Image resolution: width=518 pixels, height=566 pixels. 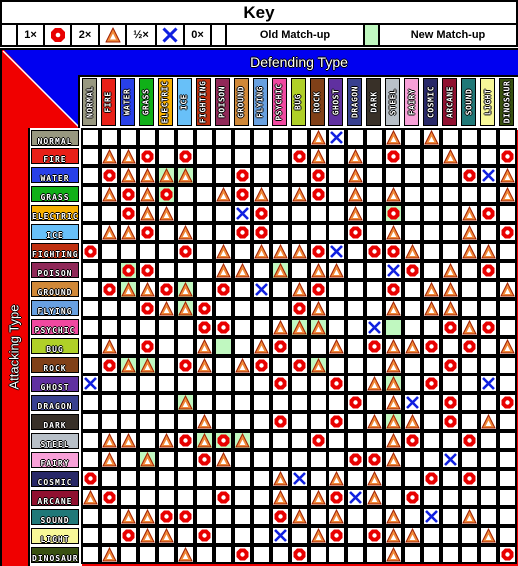 I want to click on matchup-cell-normal-vs-water, so click(x=128, y=137).